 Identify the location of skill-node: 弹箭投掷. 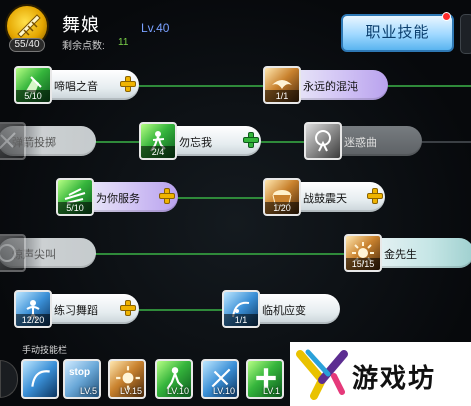
(49, 141).